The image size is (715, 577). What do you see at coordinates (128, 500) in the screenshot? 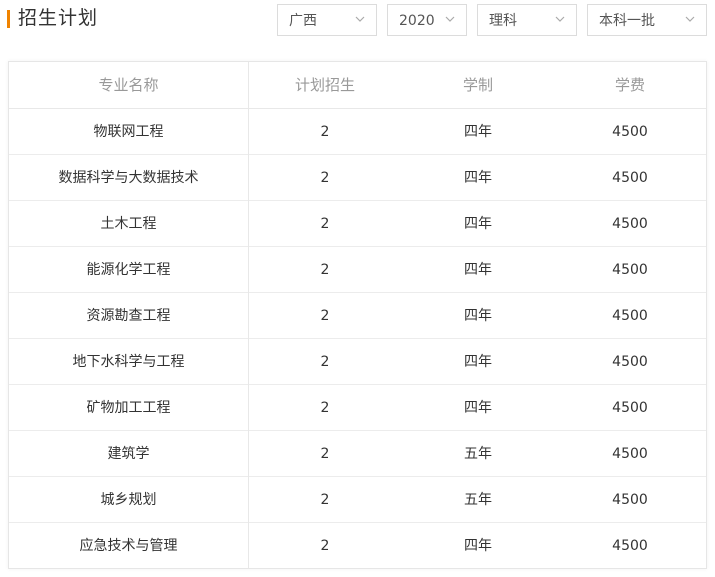
I see `cell-major: 城乡规划` at bounding box center [128, 500].